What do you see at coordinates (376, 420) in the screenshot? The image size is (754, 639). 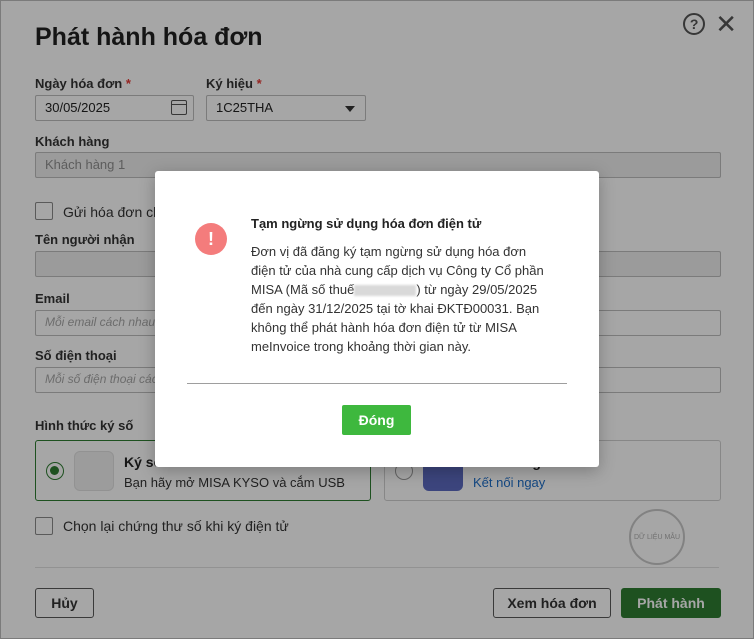 I see `modal-close-button: Đóng` at bounding box center [376, 420].